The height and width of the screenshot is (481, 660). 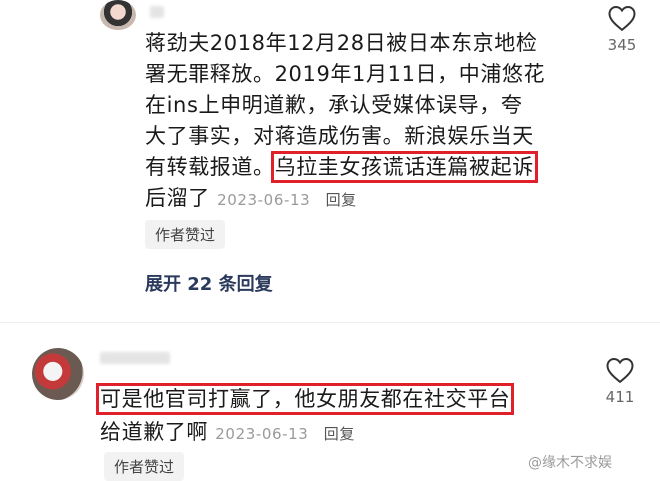 What do you see at coordinates (404, 167) in the screenshot?
I see `highlighted-text: 乌拉圭女孩谎话连篇被起诉` at bounding box center [404, 167].